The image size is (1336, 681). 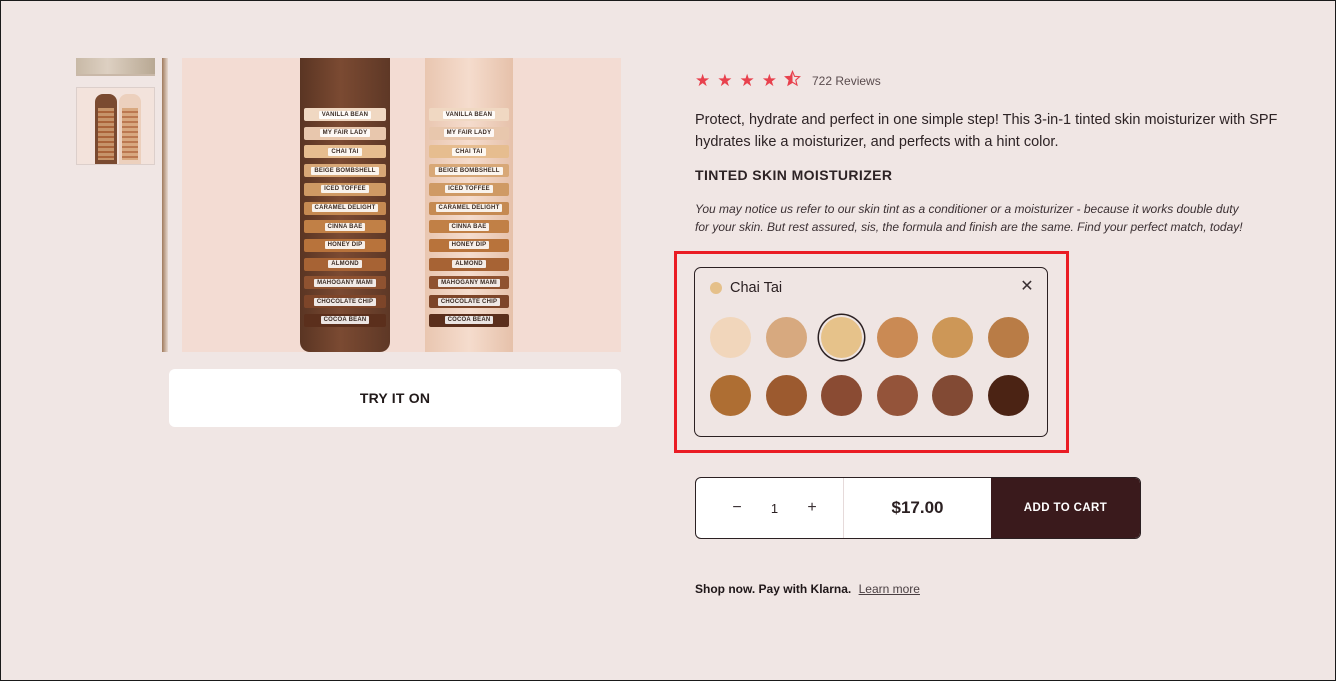 I want to click on shade-picker: Chai Tai ✕, so click(x=871, y=352).